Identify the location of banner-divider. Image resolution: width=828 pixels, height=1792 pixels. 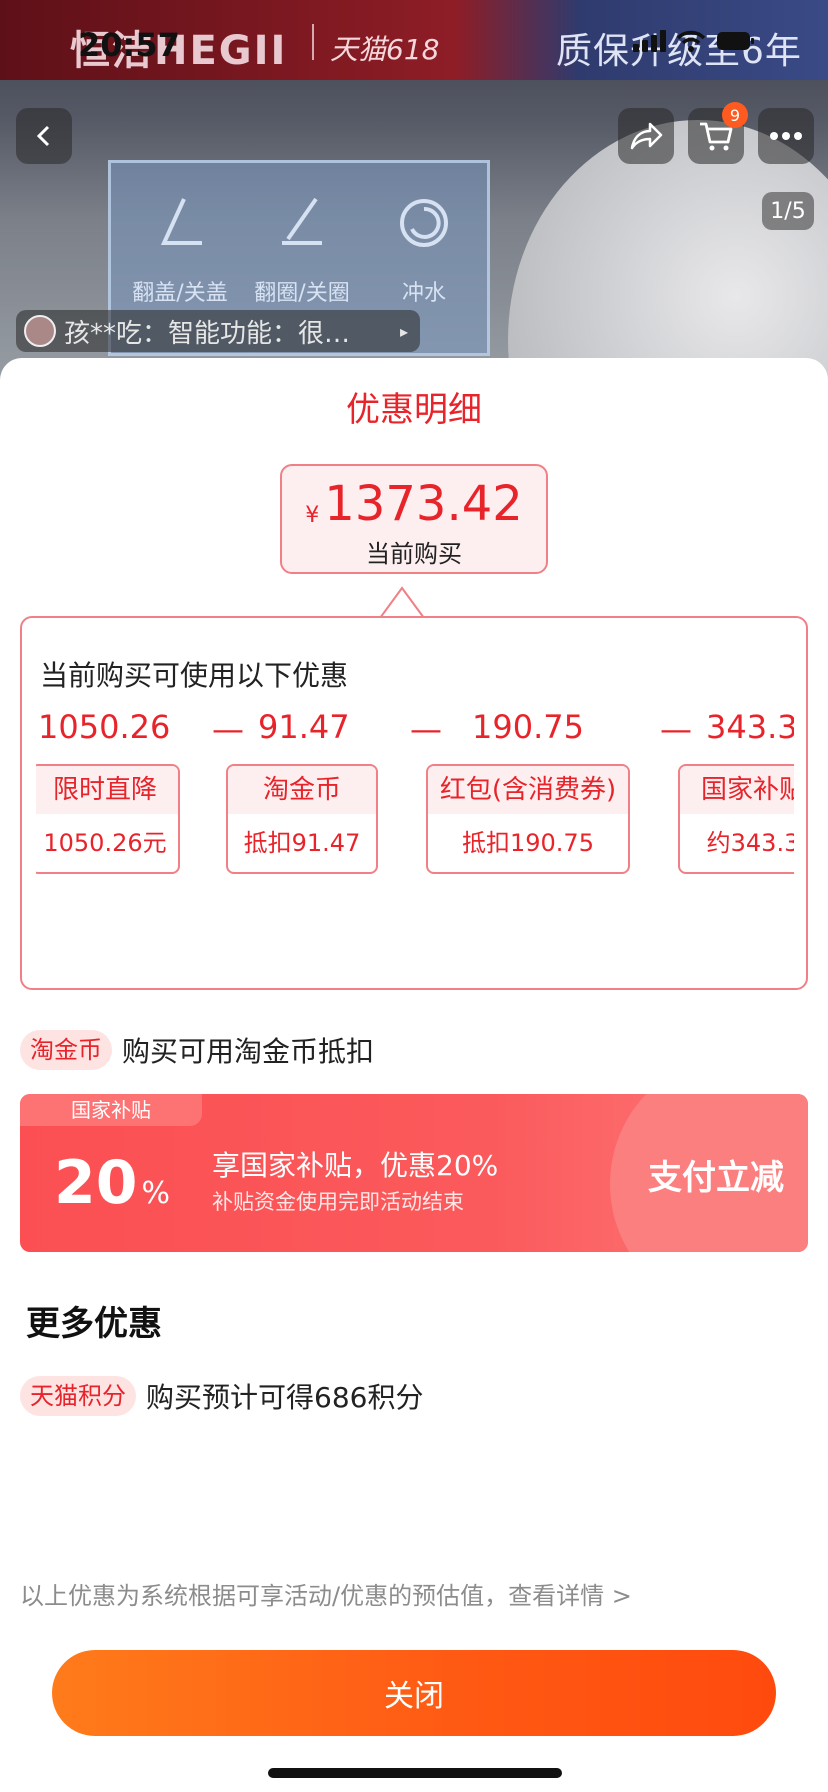
(313, 42).